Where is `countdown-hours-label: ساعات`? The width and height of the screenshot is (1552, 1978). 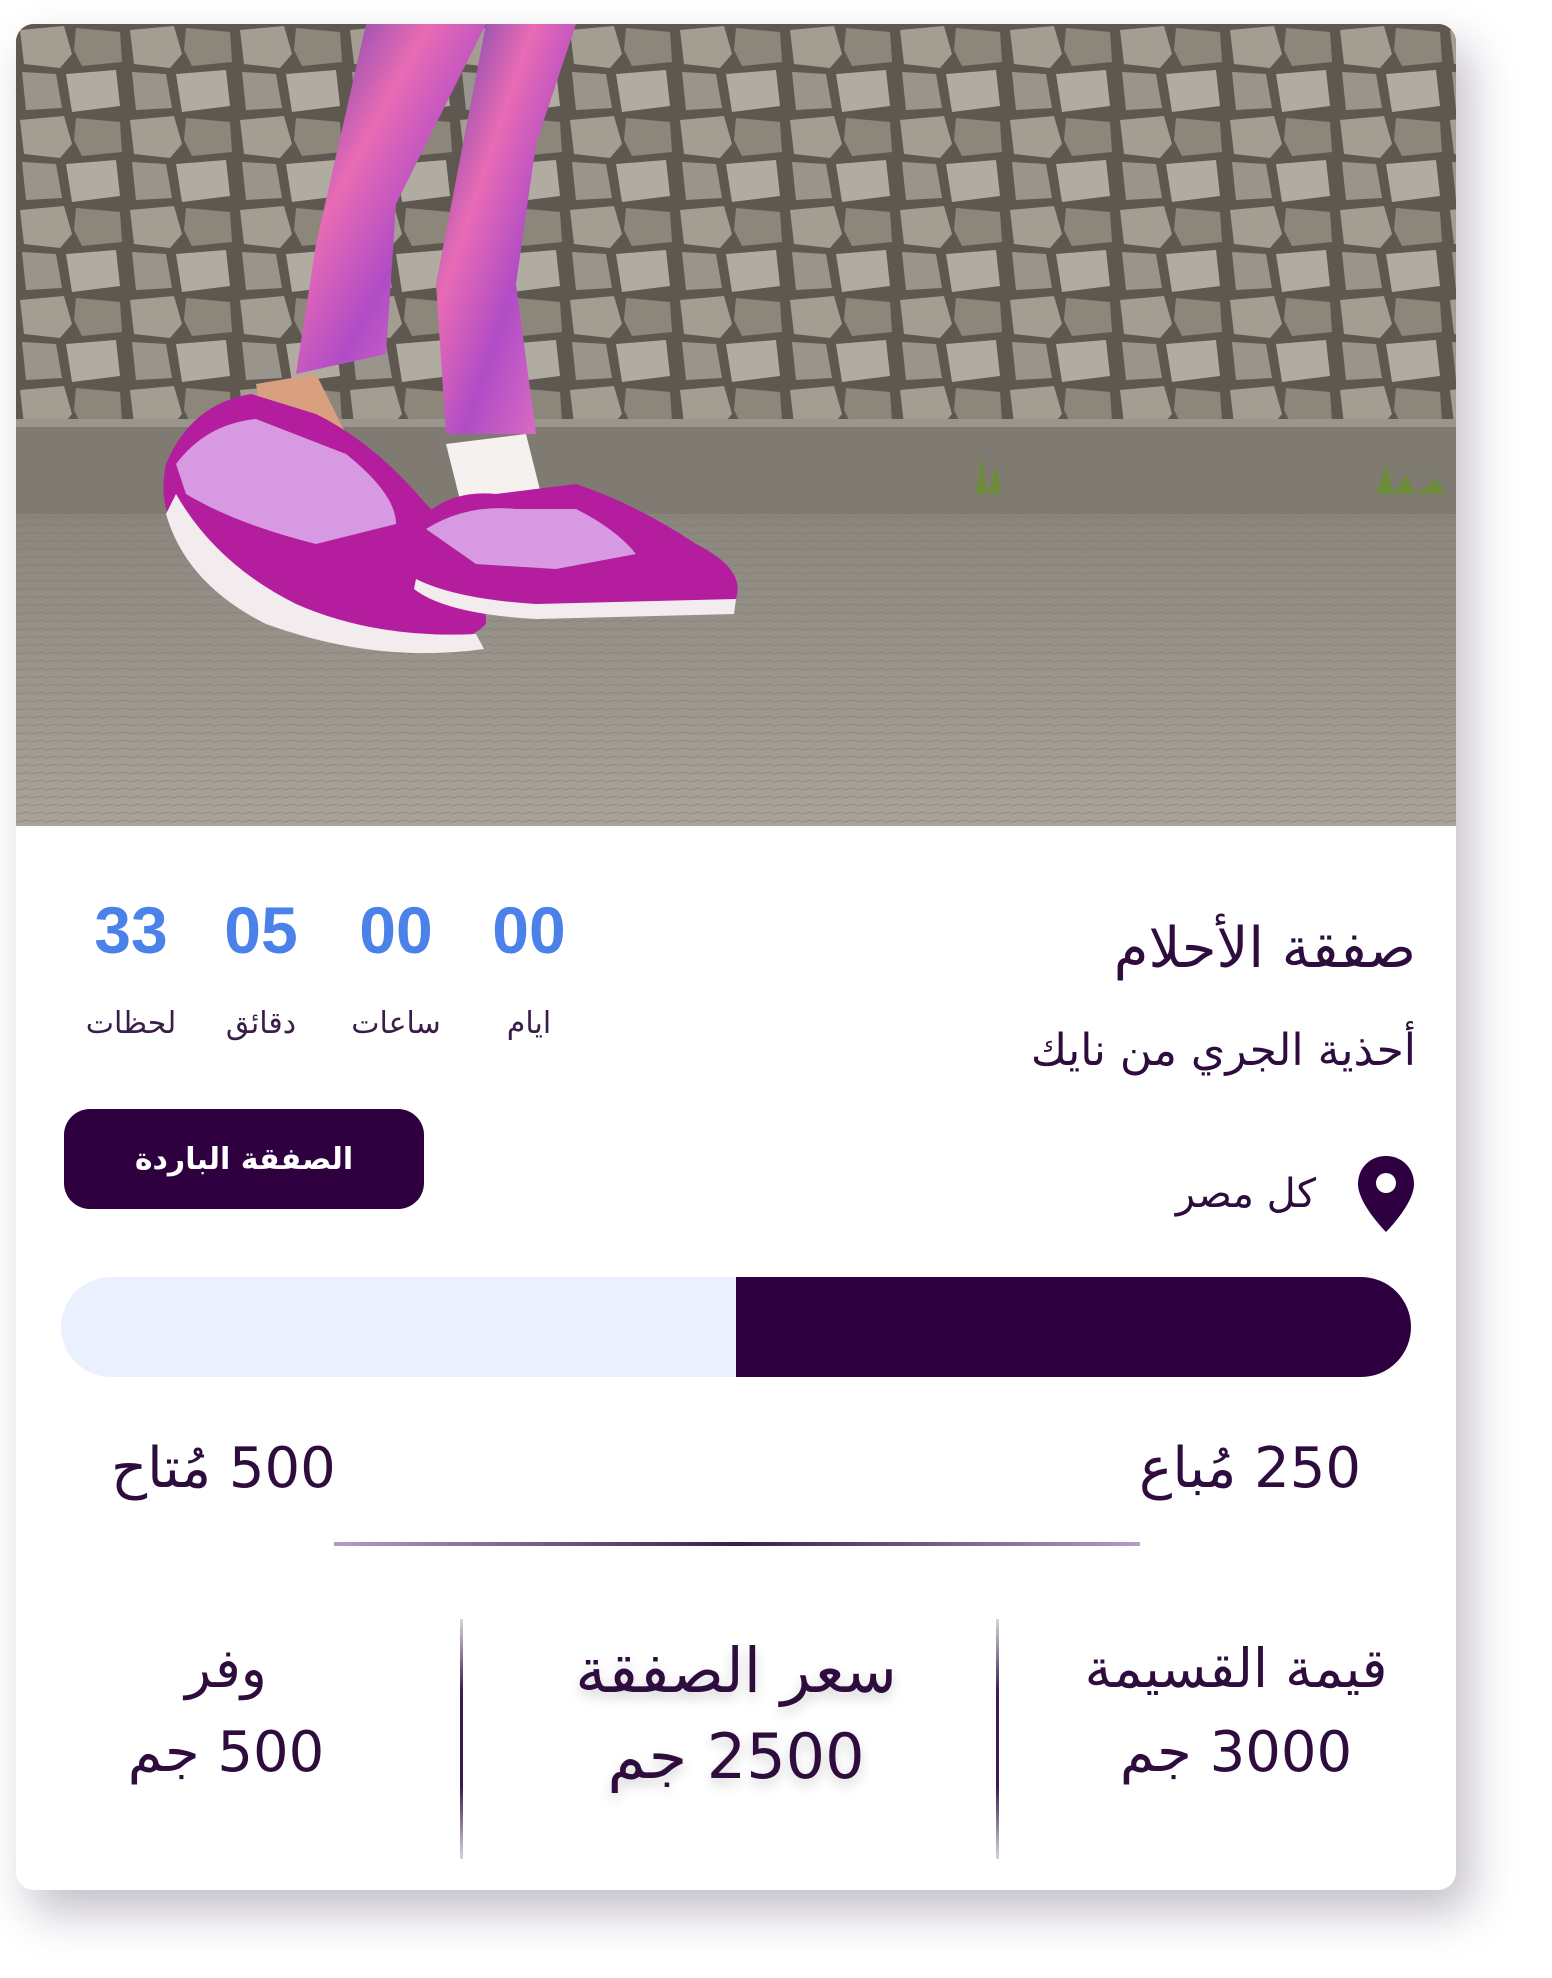 countdown-hours-label: ساعات is located at coordinates (396, 1023).